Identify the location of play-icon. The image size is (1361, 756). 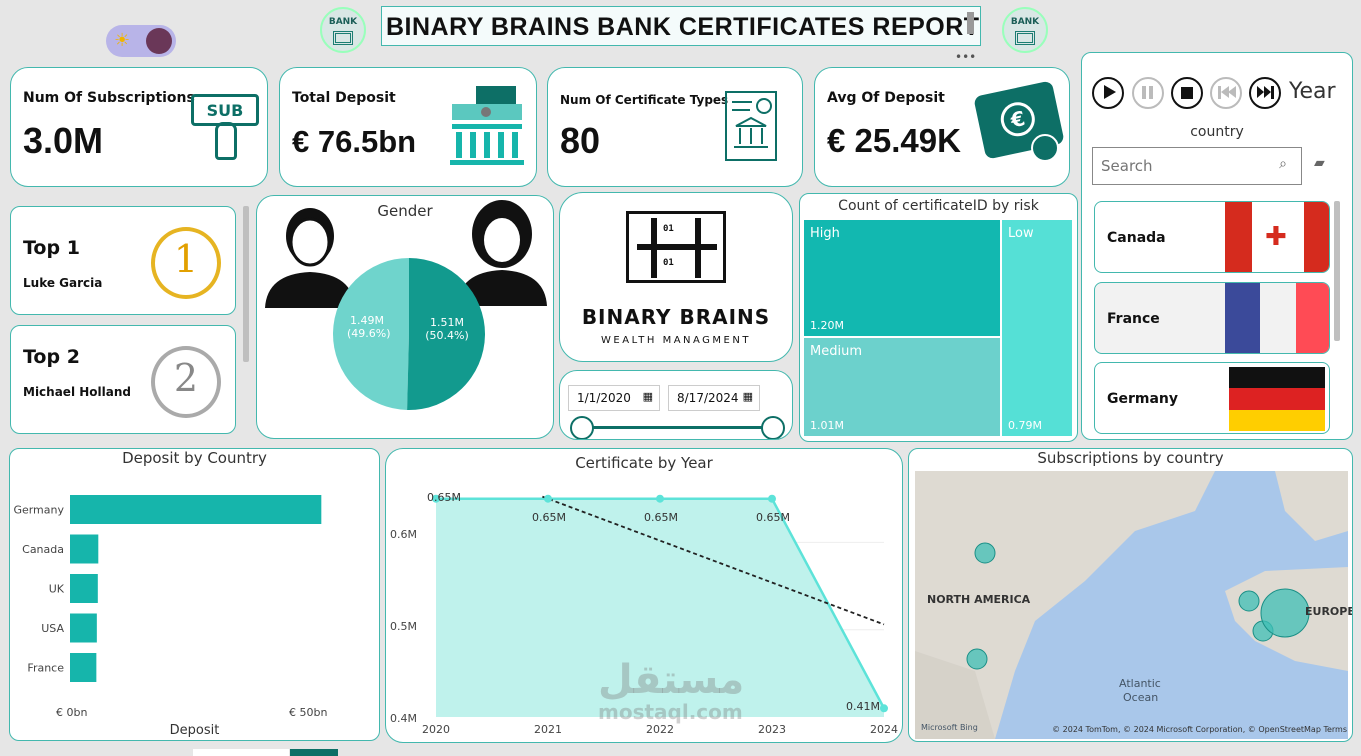
(1108, 93).